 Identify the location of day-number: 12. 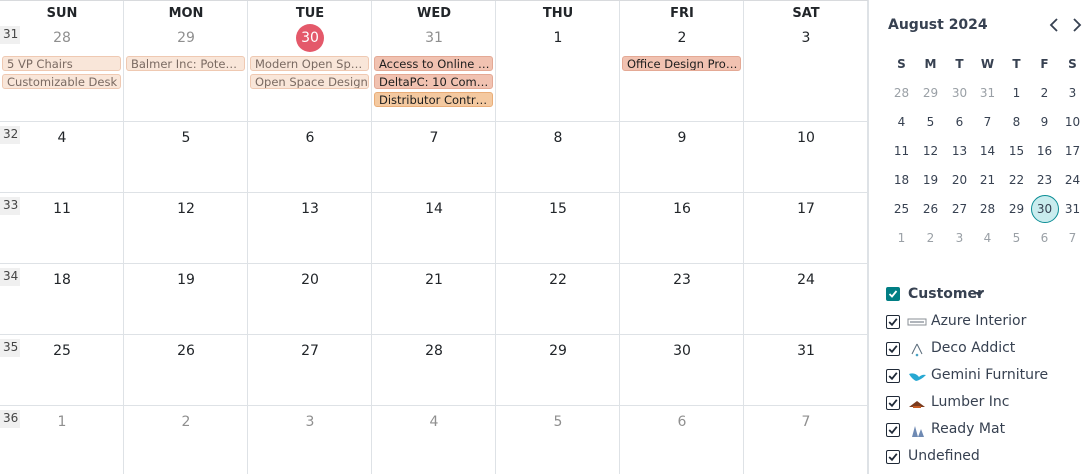
(186, 209).